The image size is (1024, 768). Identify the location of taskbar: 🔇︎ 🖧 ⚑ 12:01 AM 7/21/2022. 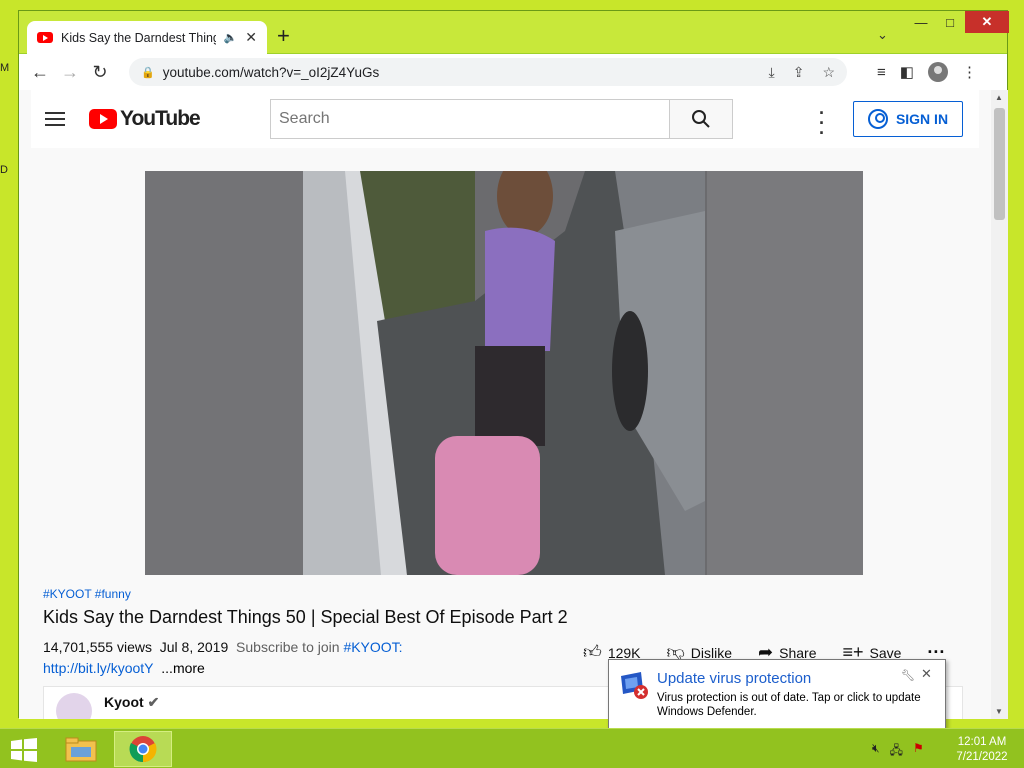
(512, 748).